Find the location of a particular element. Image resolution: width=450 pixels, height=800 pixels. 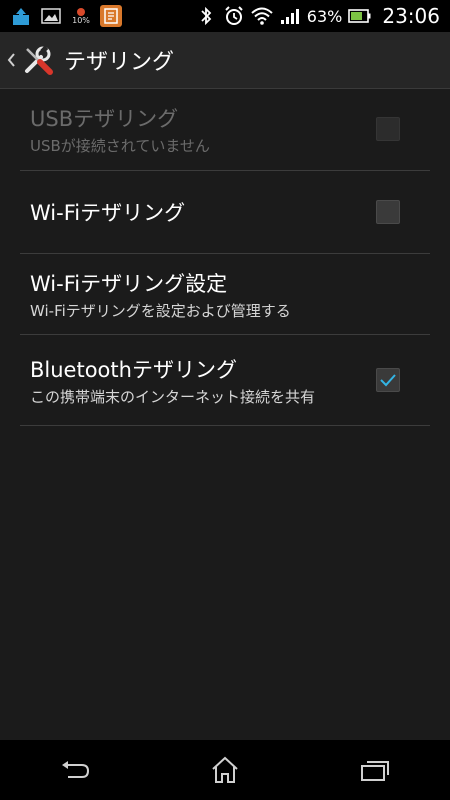

upload-icon is located at coordinates (21, 16).